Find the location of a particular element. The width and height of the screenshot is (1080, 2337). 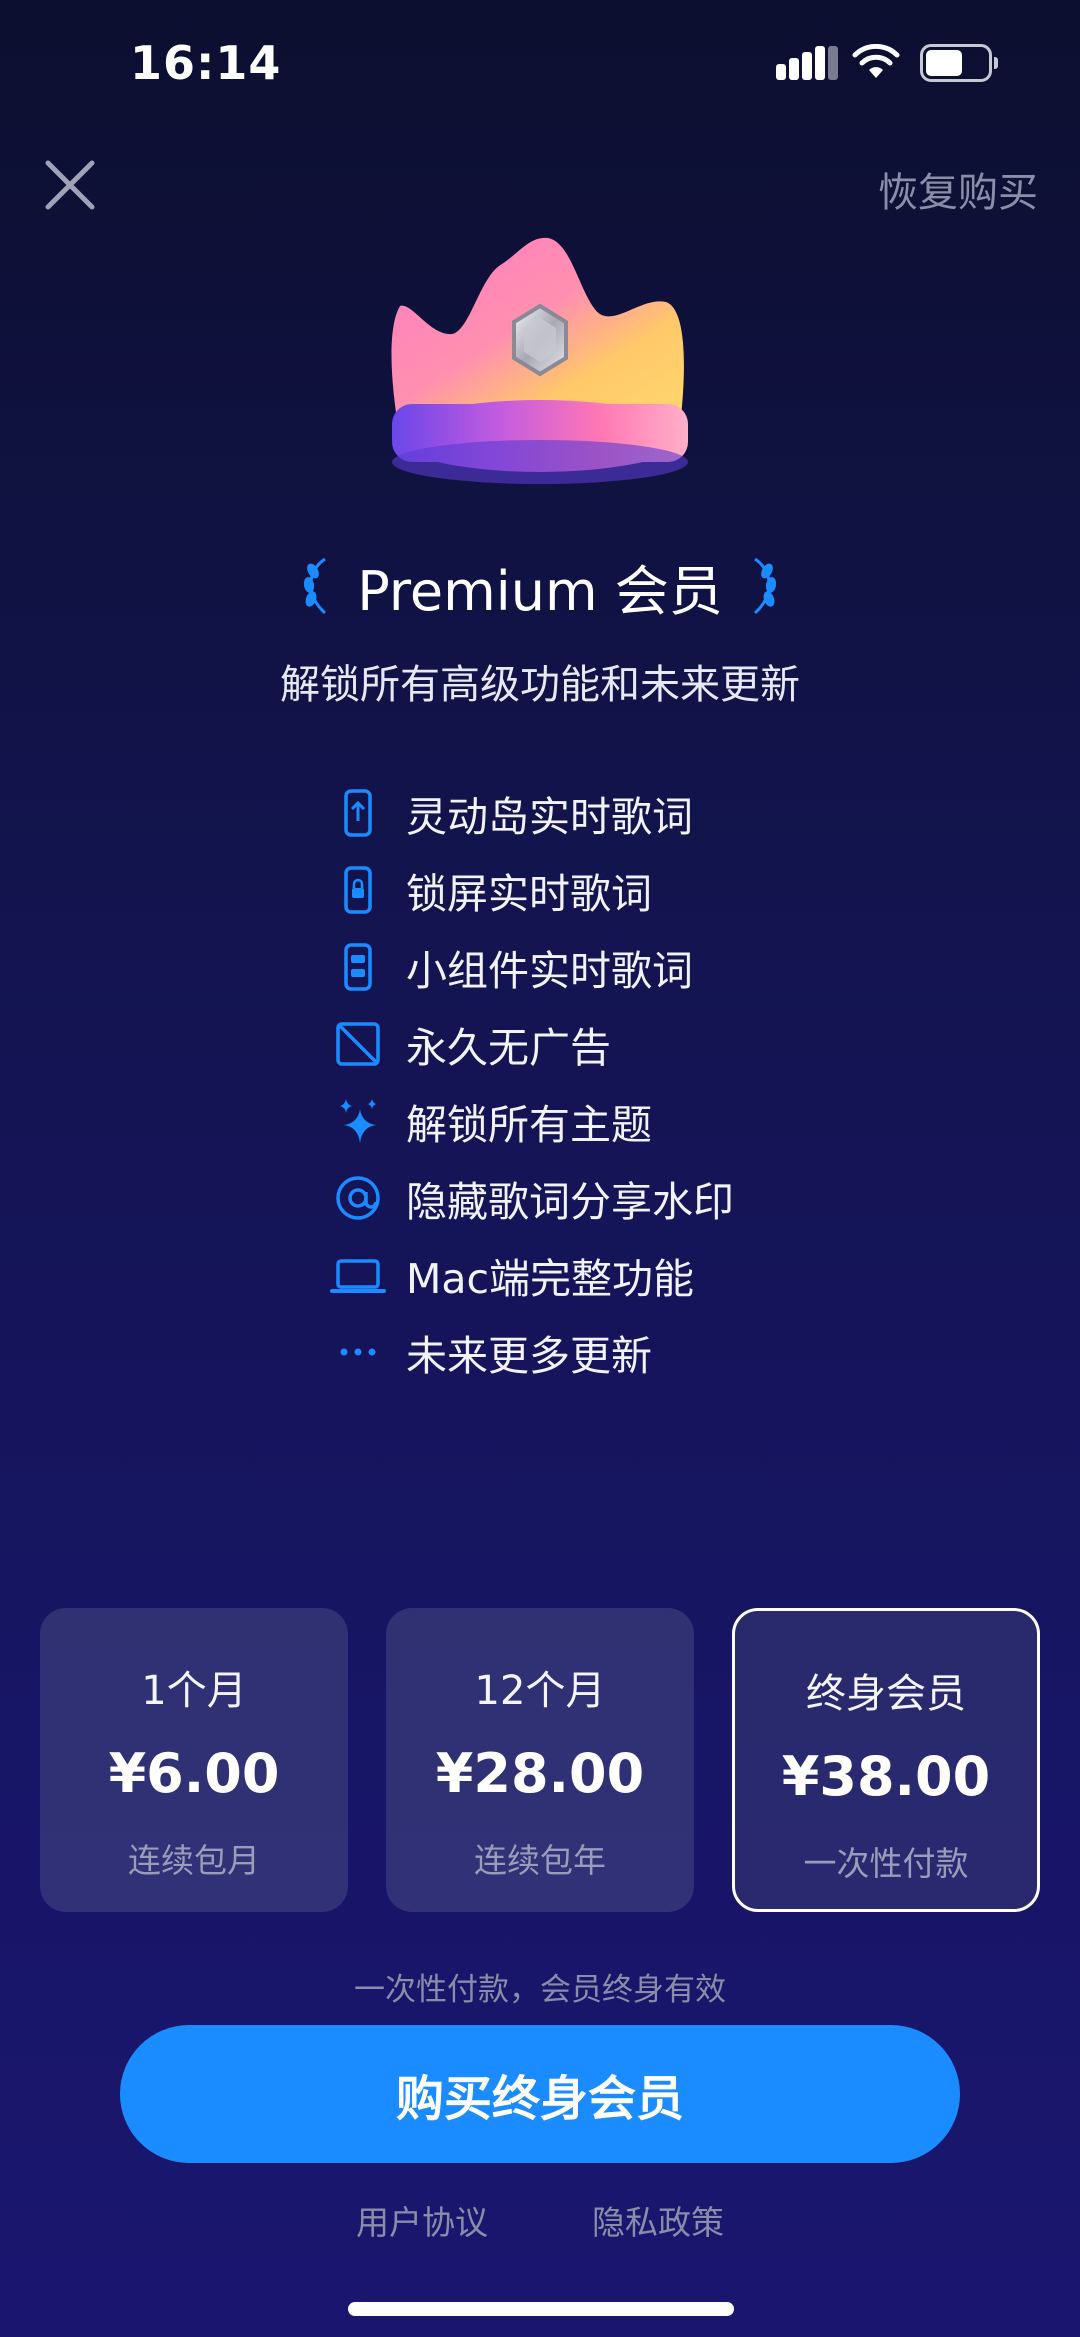

at-icon is located at coordinates (358, 1197).